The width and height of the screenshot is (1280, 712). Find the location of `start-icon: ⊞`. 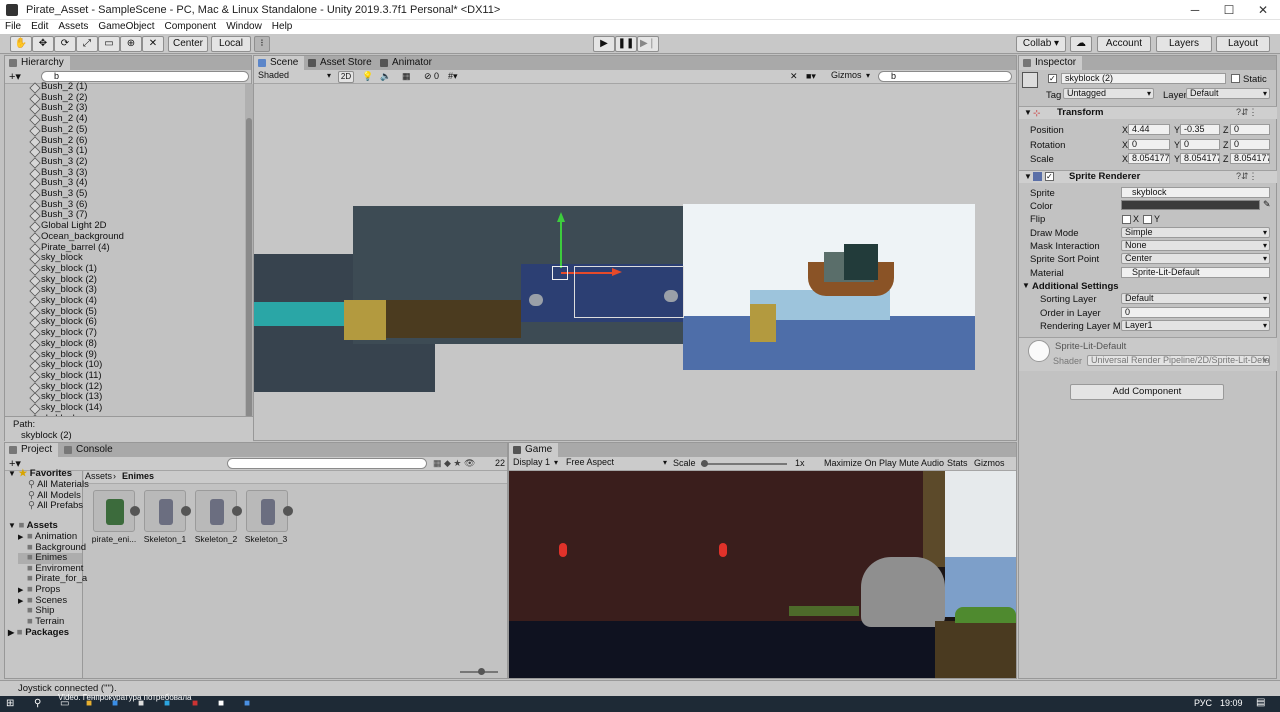

start-icon: ⊞ is located at coordinates (10, 703).